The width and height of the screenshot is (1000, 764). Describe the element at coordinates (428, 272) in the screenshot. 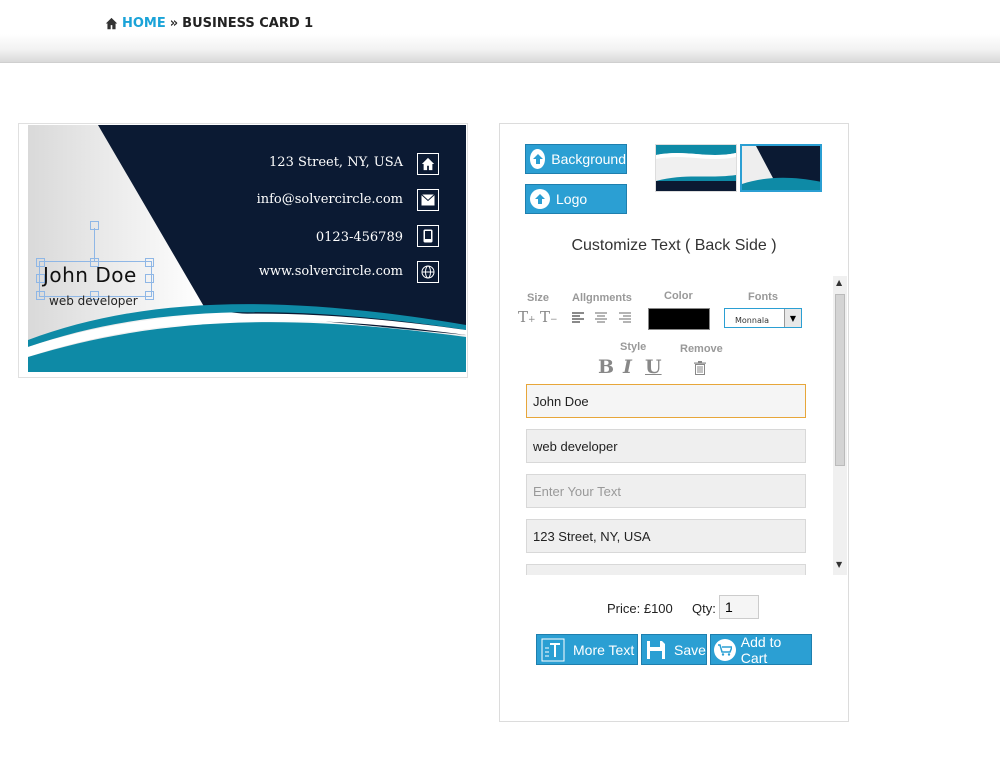

I see `globe-icon` at that location.